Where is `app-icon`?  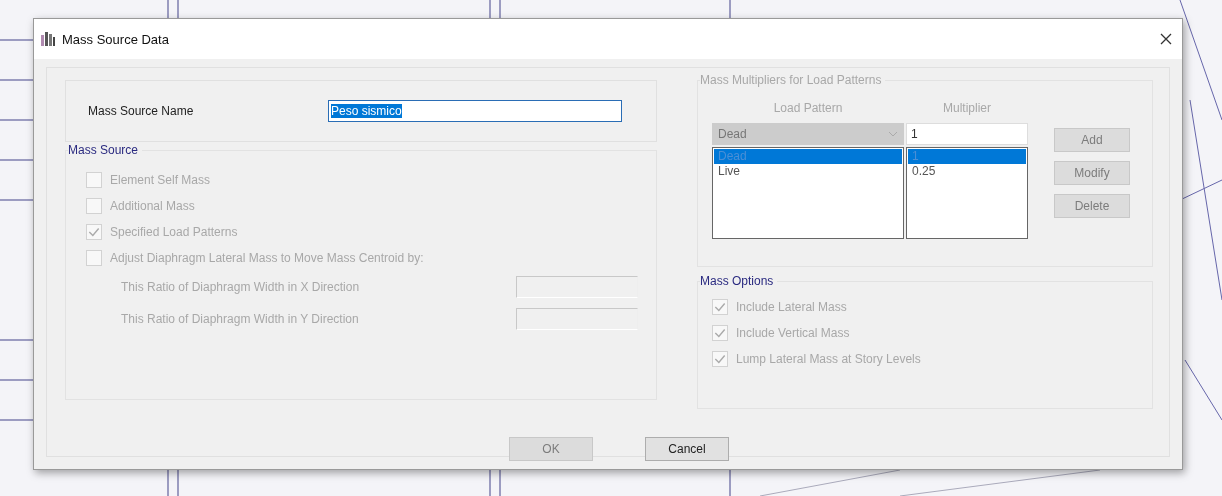 app-icon is located at coordinates (48, 39).